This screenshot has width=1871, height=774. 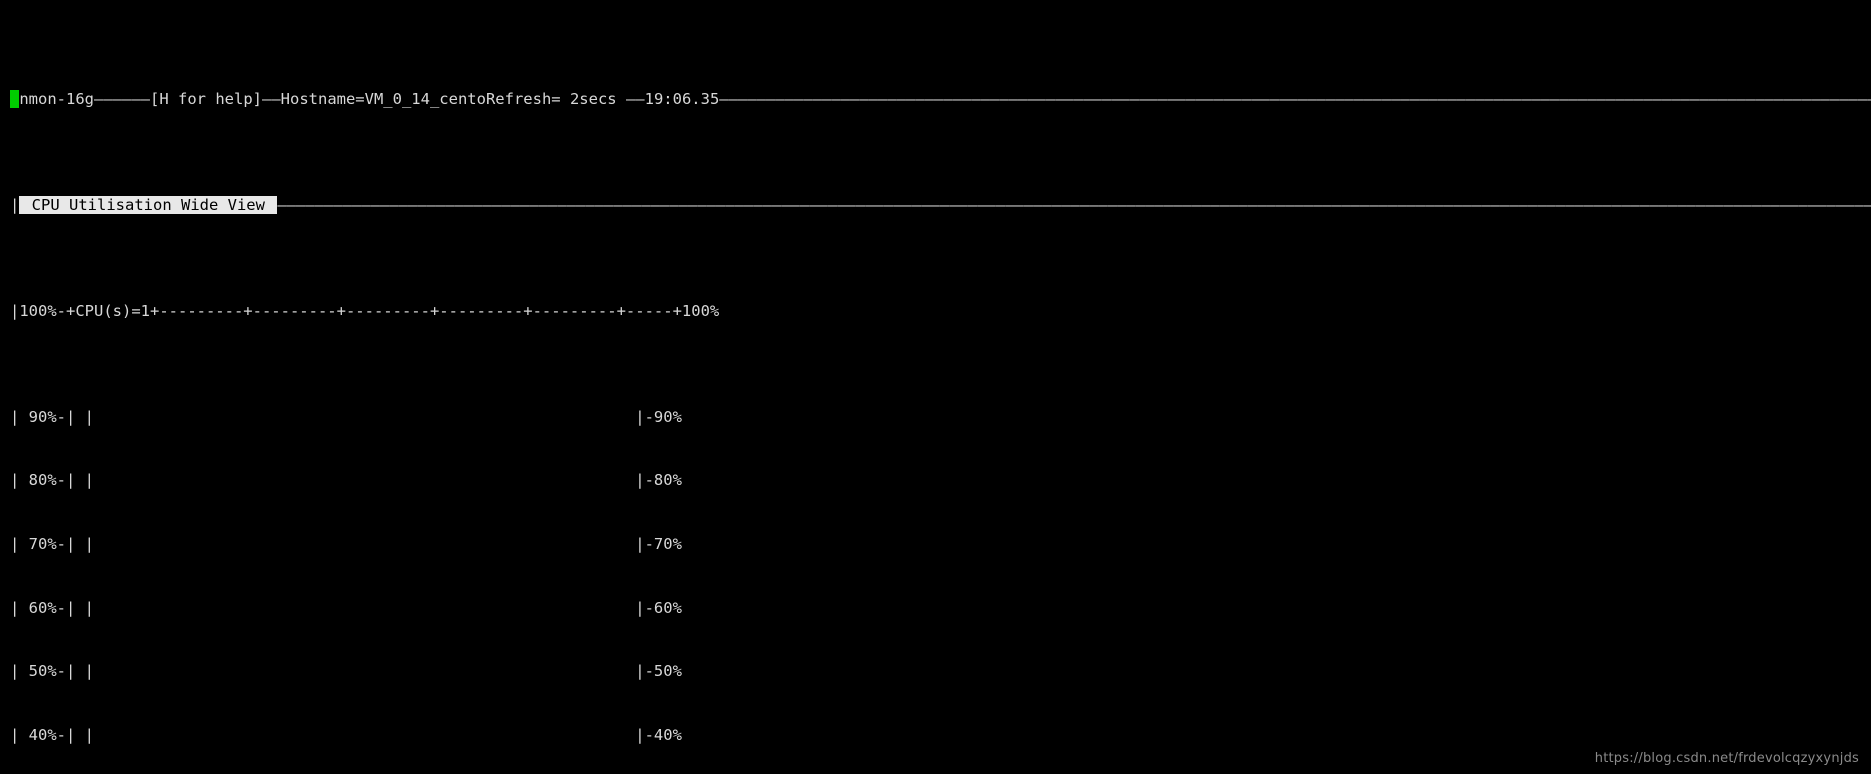 What do you see at coordinates (682, 98) in the screenshot?
I see `clock-time: 19:06.35` at bounding box center [682, 98].